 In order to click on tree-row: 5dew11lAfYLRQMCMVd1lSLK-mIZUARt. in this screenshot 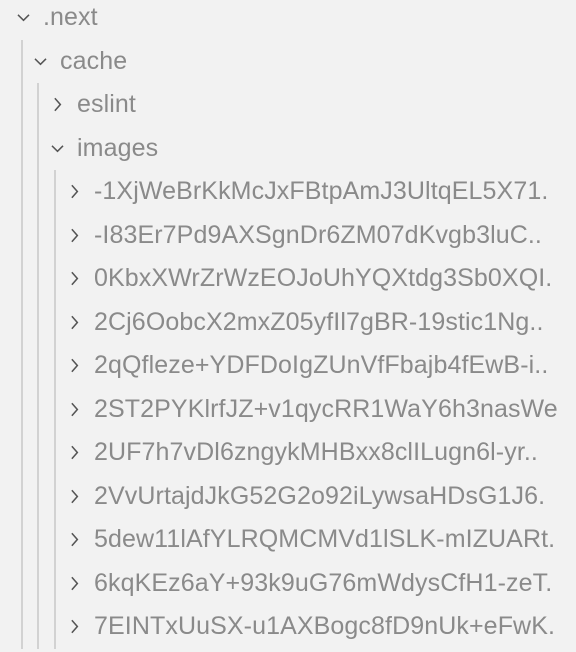, I will do `click(288, 539)`.